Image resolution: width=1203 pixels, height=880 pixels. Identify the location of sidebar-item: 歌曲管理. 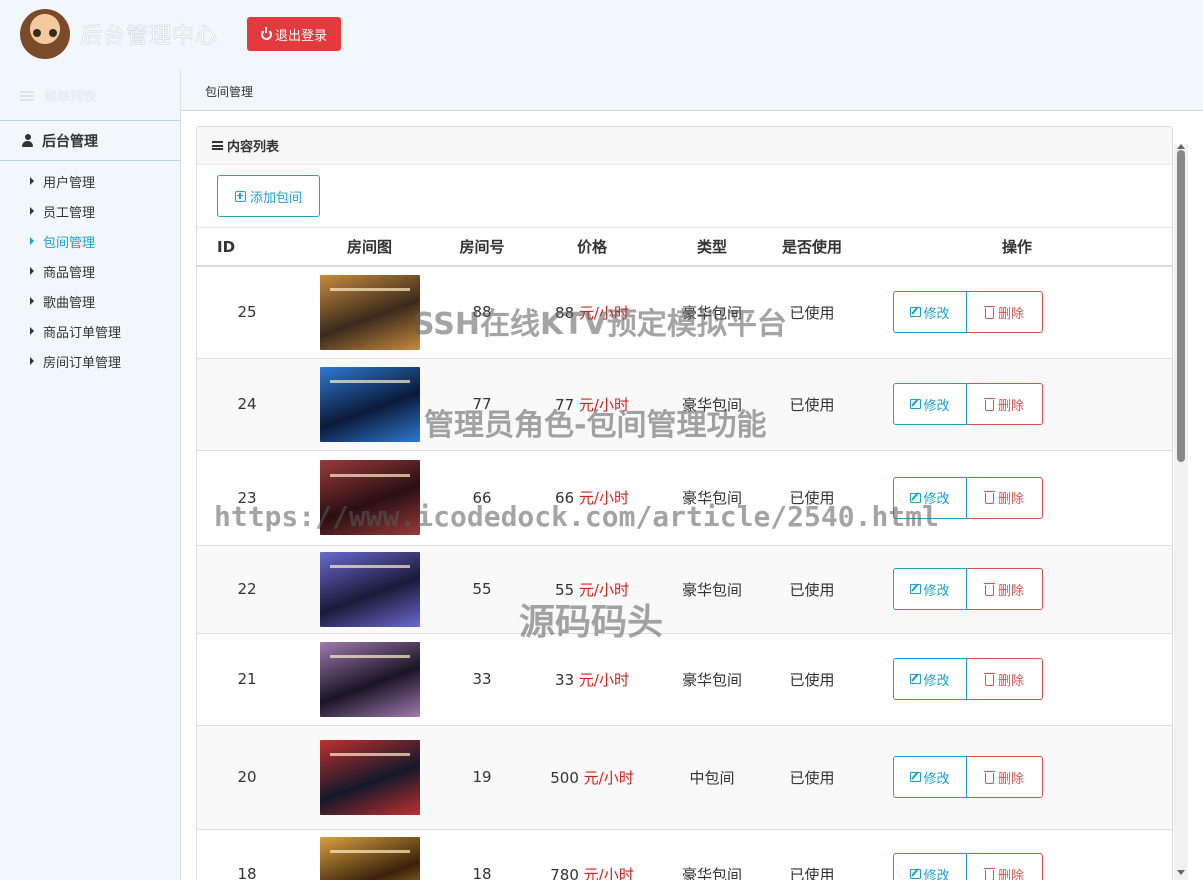
(90, 301).